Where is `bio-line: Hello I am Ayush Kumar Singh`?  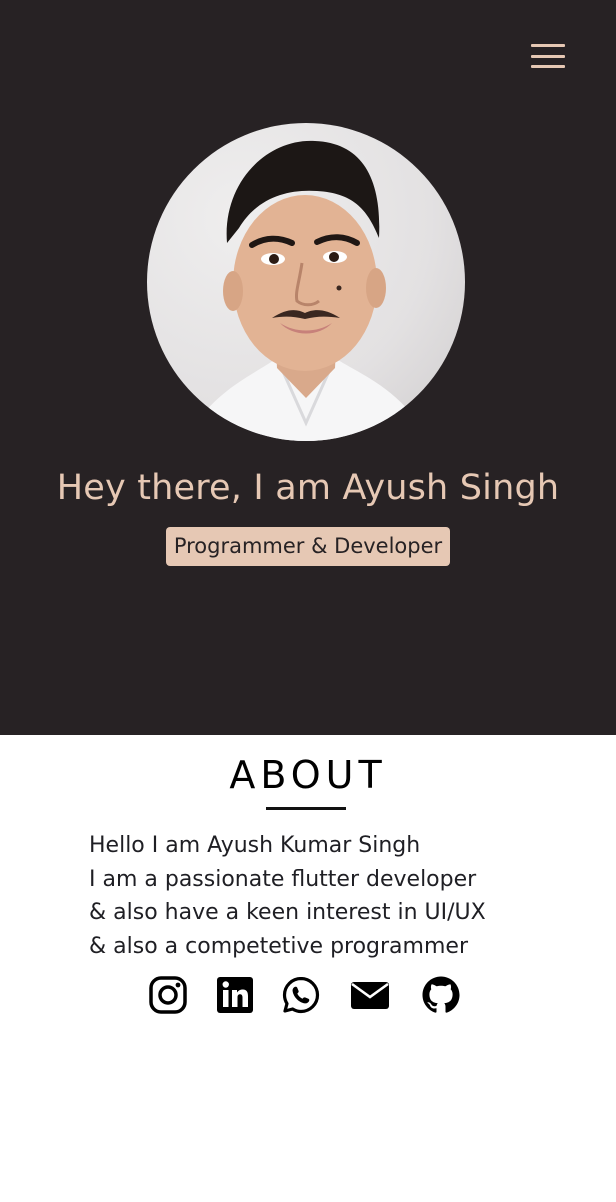 bio-line: Hello I am Ayush Kumar Singh is located at coordinates (255, 845).